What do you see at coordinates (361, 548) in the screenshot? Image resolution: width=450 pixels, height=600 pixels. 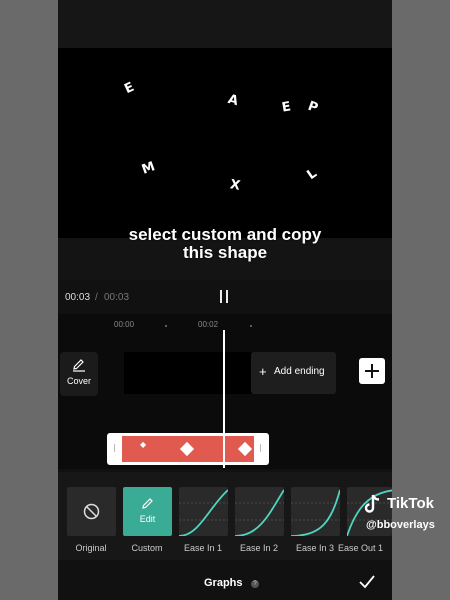 I see `preset-label: Ease Out 1` at bounding box center [361, 548].